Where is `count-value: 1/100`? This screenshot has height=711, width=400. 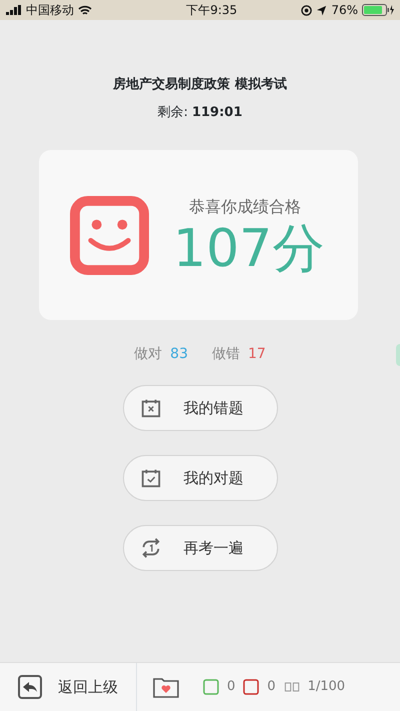 count-value: 1/100 is located at coordinates (327, 687).